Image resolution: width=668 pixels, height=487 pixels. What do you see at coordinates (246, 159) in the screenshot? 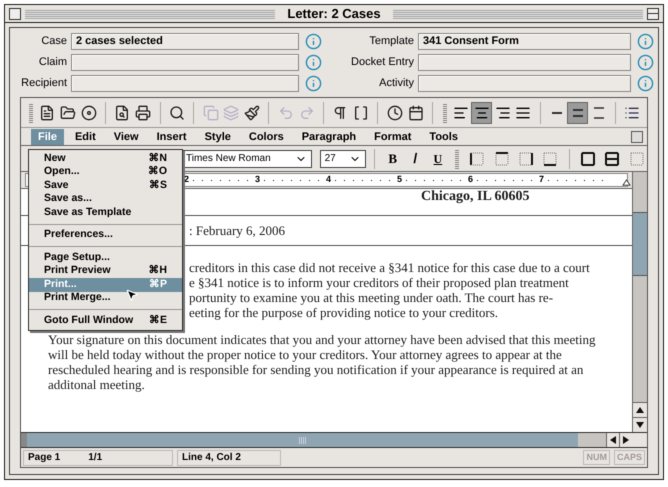
I see `font-dropdown: Times New Roman` at bounding box center [246, 159].